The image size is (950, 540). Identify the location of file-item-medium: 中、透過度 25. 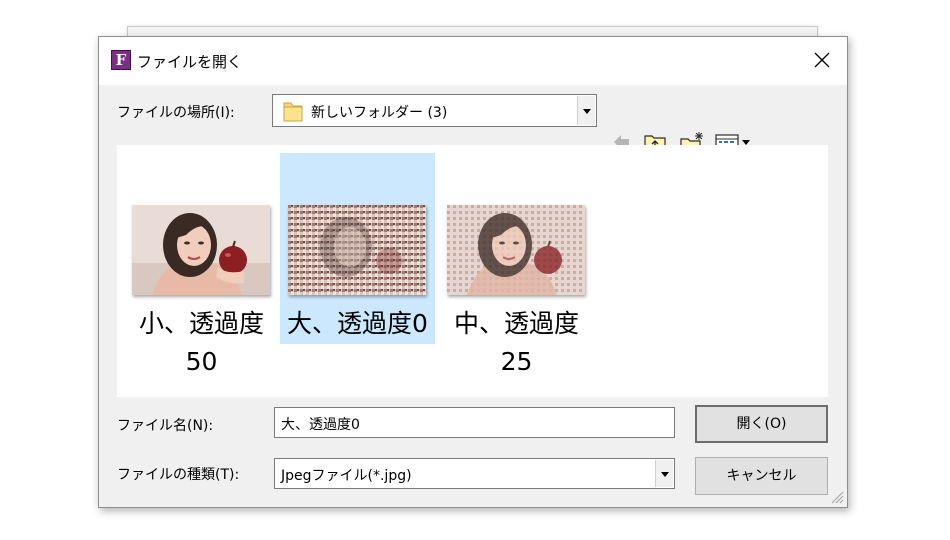
(516, 264).